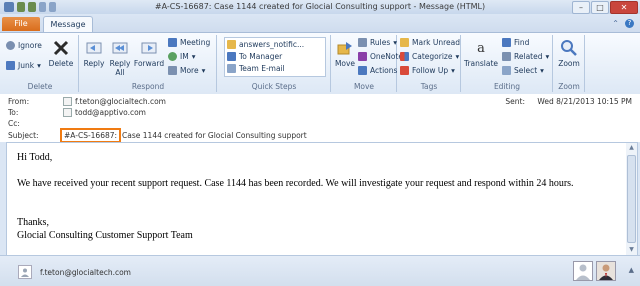 The width and height of the screenshot is (640, 286). I want to click on people-pane-address: f.teton@glocialtech.com, so click(85, 272).